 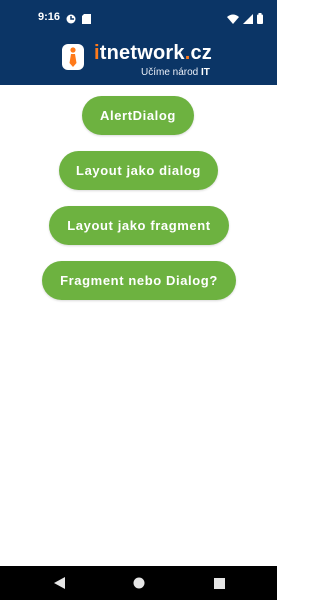 What do you see at coordinates (153, 53) in the screenshot?
I see `brand-name: itnetwork.cz` at bounding box center [153, 53].